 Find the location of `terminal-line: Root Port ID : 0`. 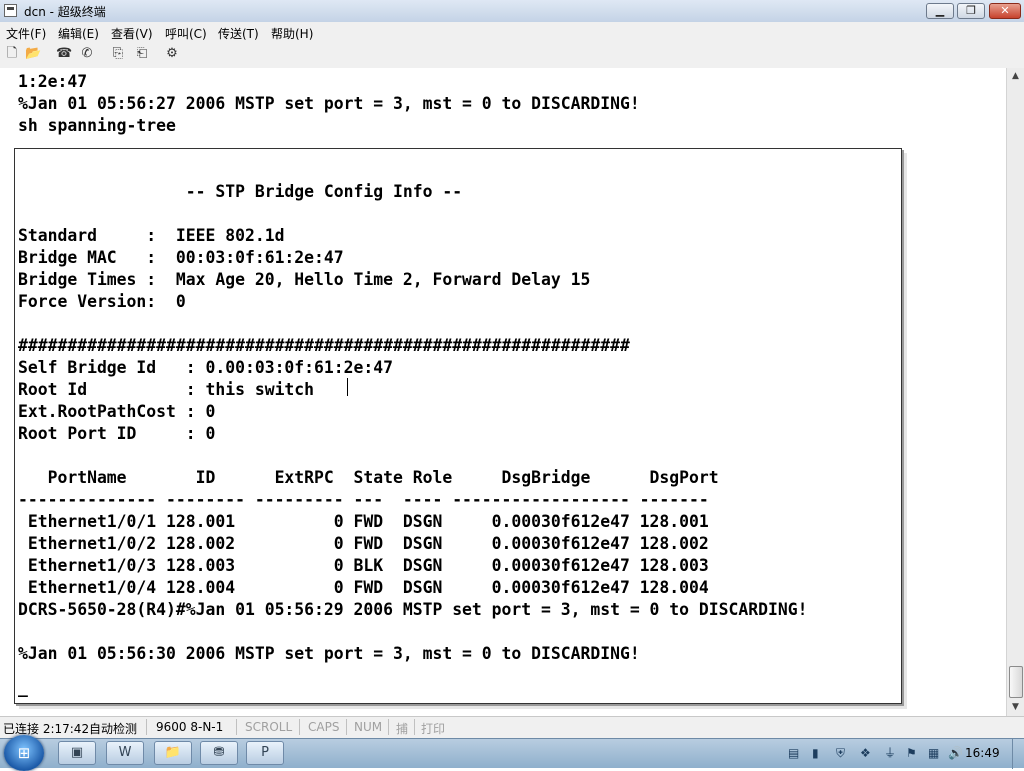

terminal-line: Root Port ID : 0 is located at coordinates (117, 433).